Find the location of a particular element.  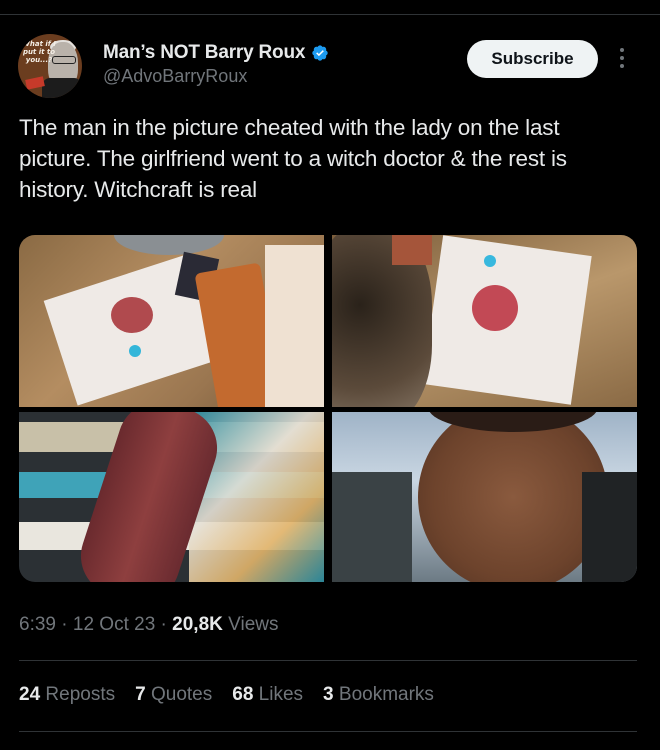

engagement-stats: 24 Reposts 7 Quotes 68 Likes 3 Bookmarks is located at coordinates (226, 695).